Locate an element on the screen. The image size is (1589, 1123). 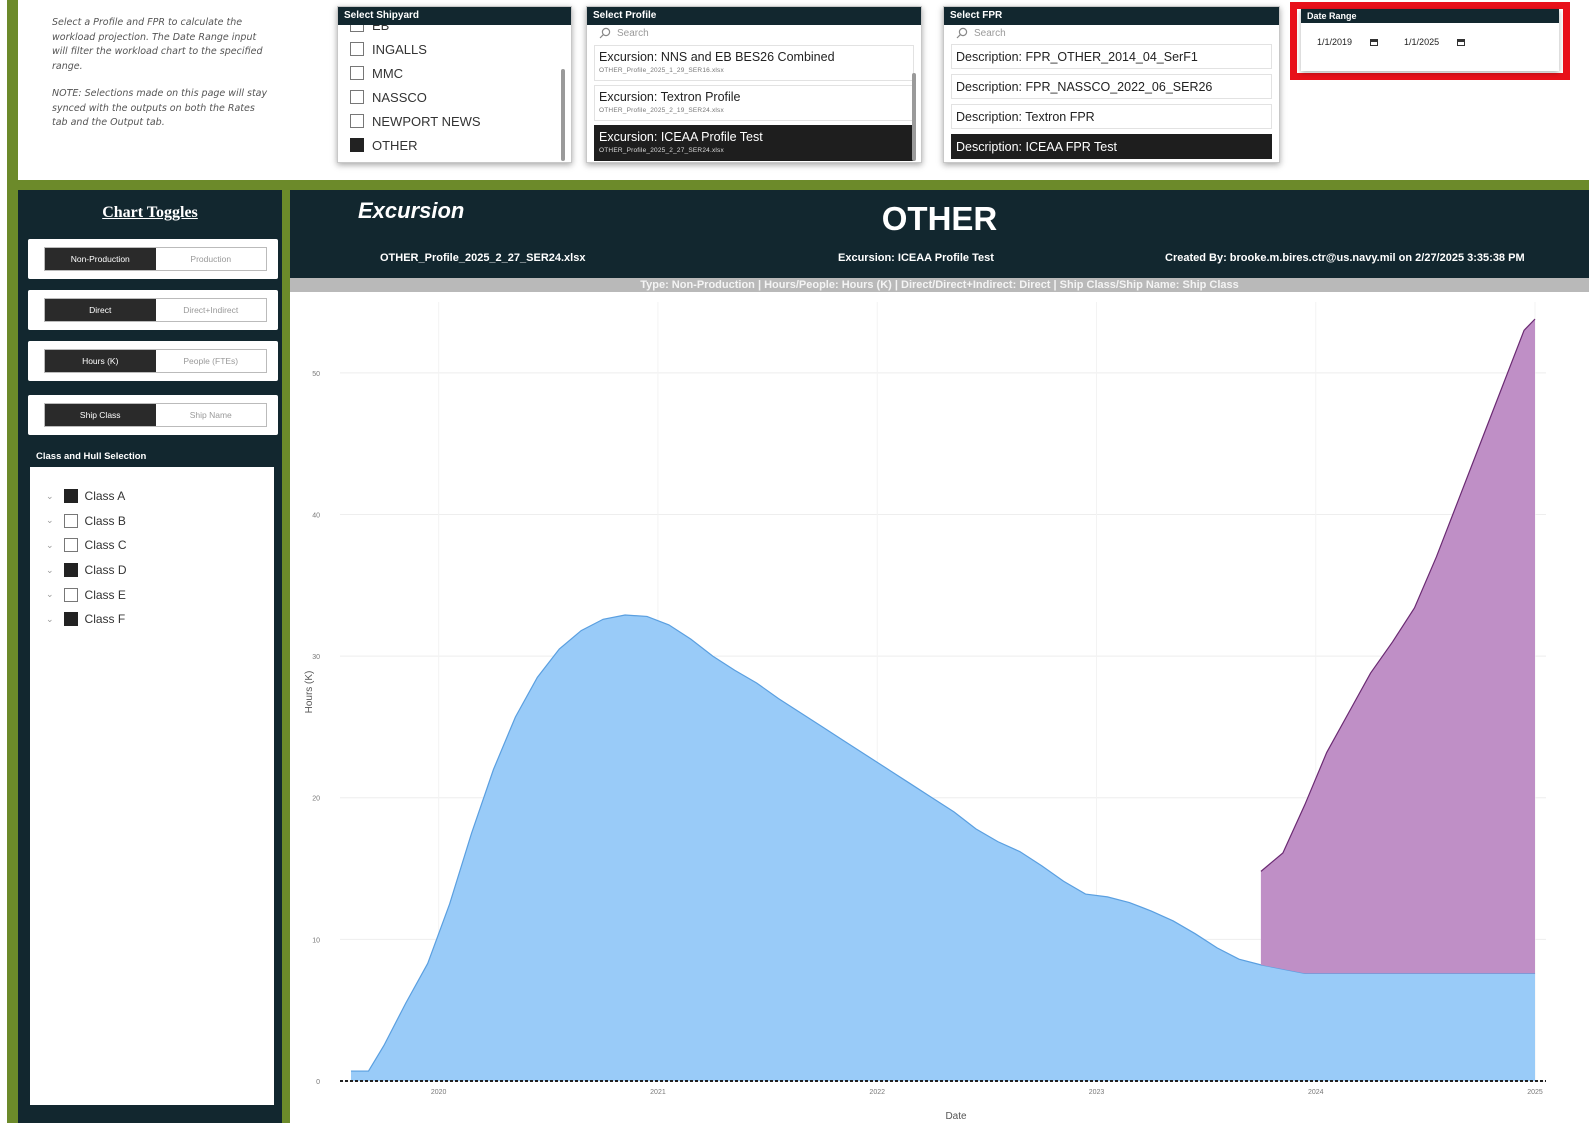
hull-item-class-f: ⌄ Class F is located at coordinates (152, 619).